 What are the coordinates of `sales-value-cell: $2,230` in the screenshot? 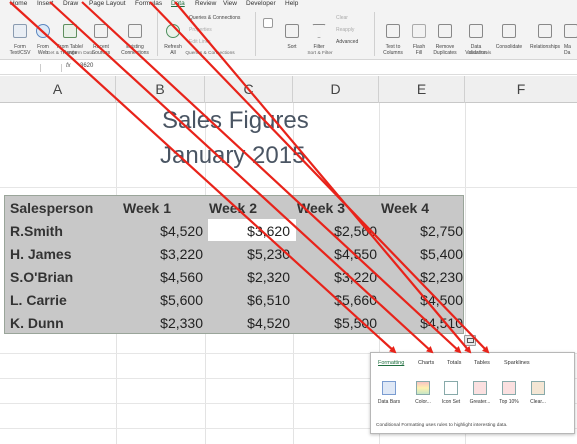 It's located at (428, 277).